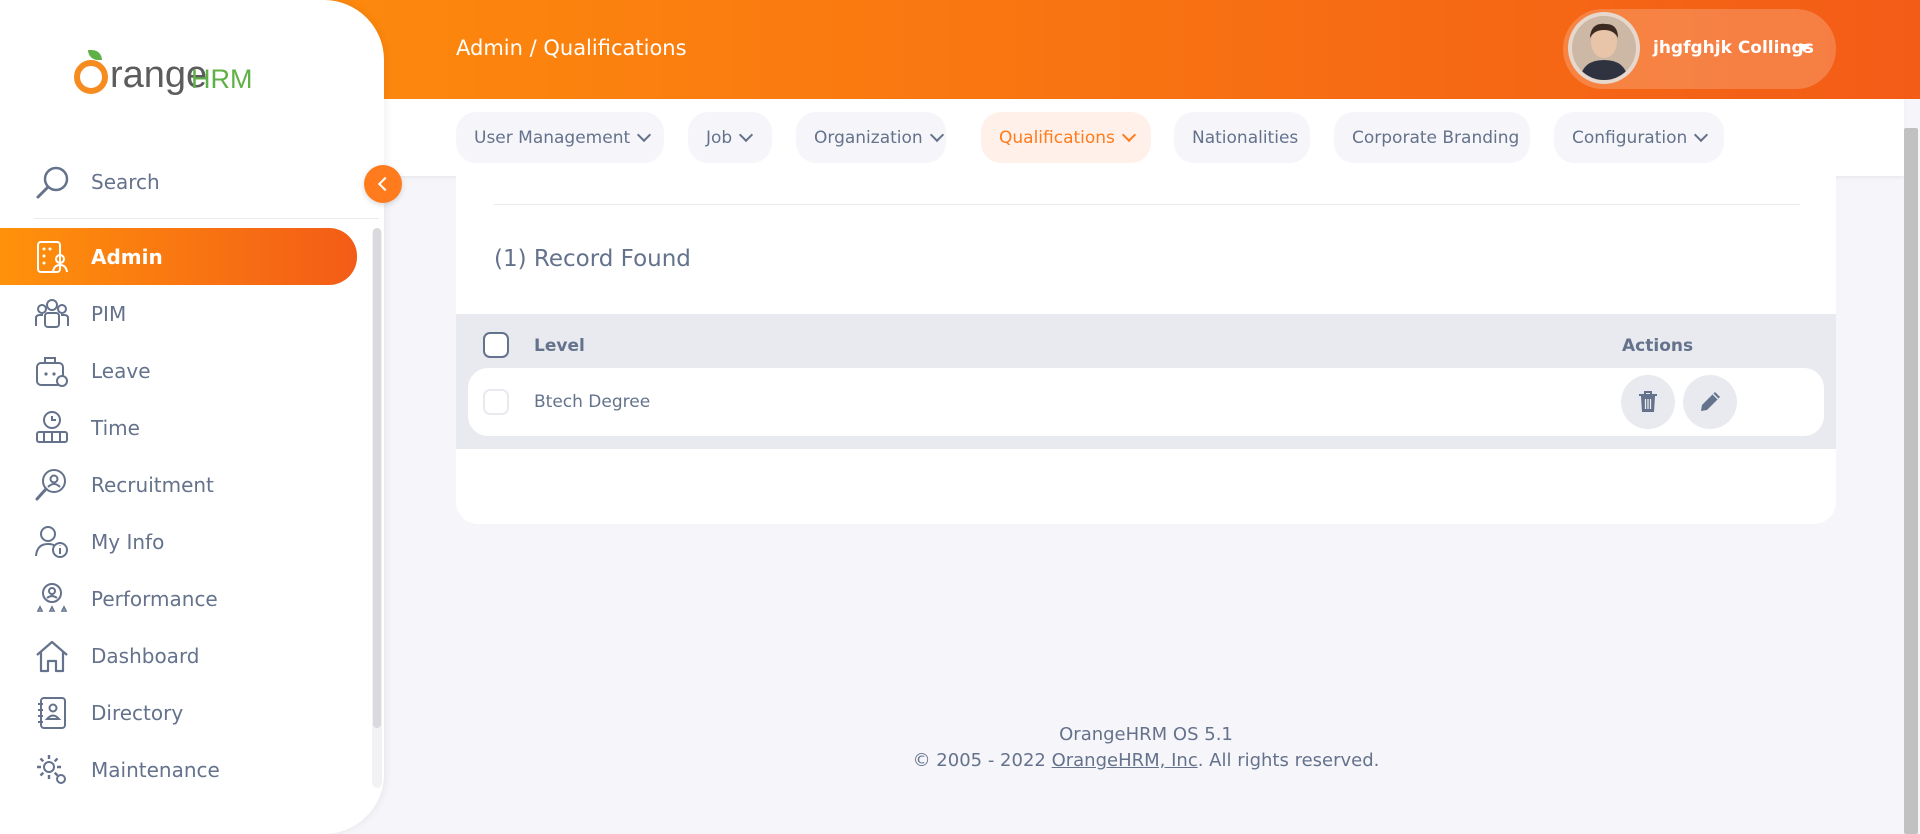 The height and width of the screenshot is (834, 1920). Describe the element at coordinates (52, 597) in the screenshot. I see `performance-icon` at that location.